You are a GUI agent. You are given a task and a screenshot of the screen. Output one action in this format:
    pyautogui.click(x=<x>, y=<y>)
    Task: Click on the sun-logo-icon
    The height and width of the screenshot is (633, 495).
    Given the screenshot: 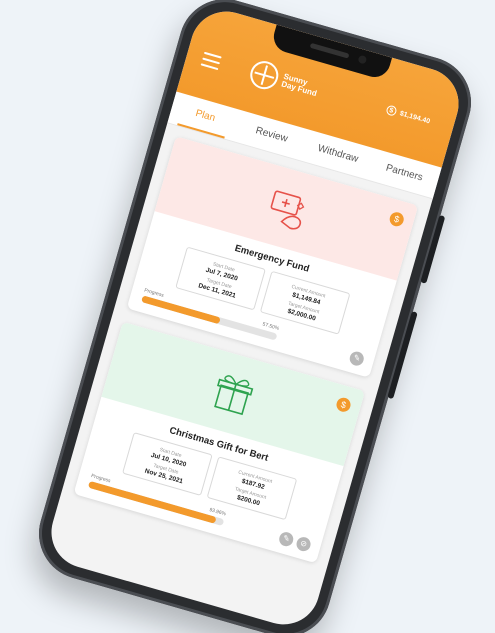 What is the action you would take?
    pyautogui.click(x=264, y=75)
    